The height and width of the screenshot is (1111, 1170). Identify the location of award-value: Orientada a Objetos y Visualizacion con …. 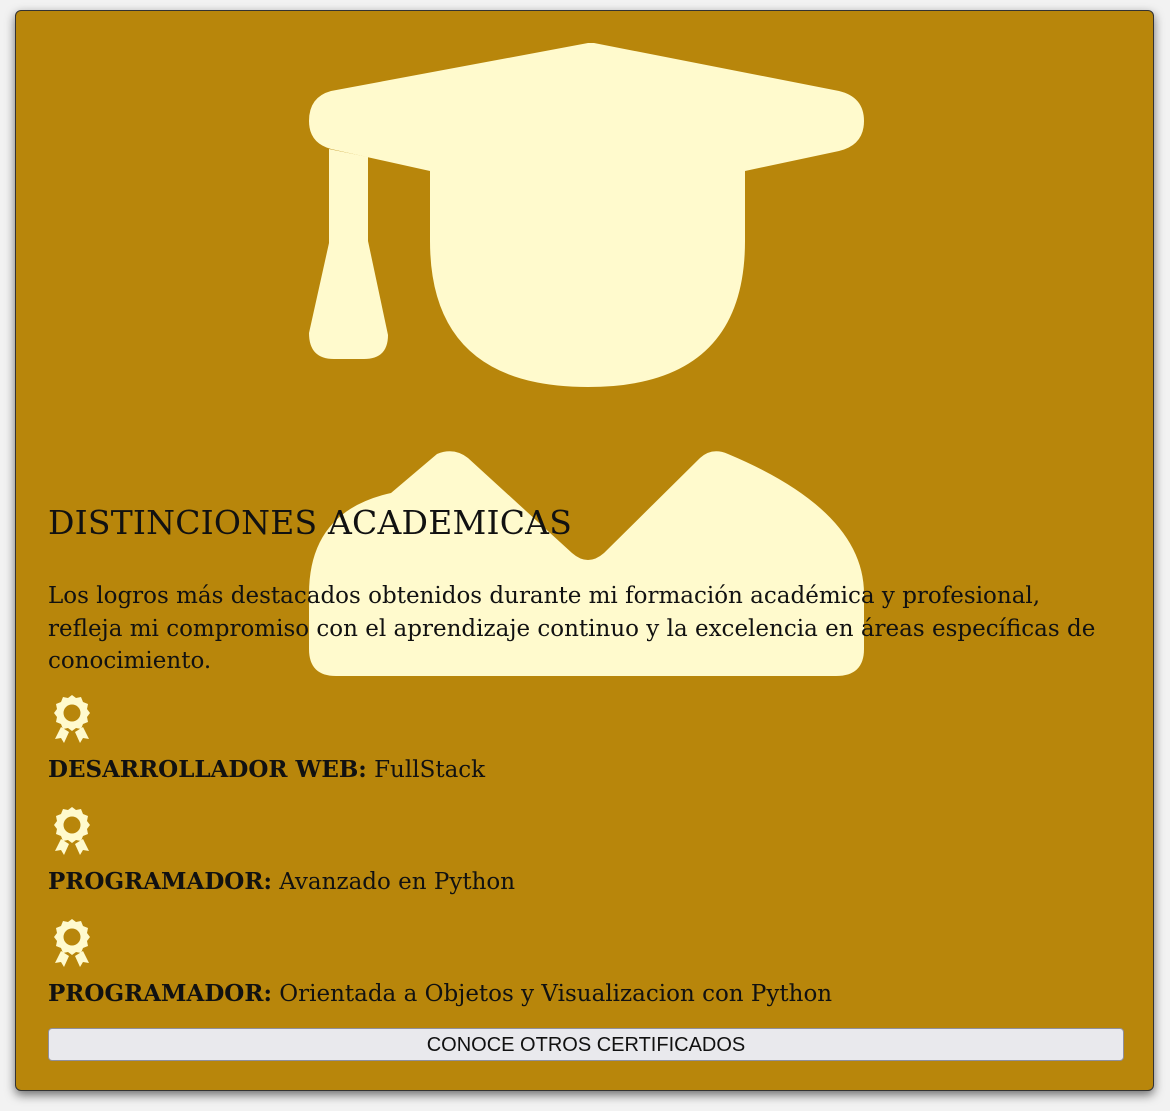
(552, 994).